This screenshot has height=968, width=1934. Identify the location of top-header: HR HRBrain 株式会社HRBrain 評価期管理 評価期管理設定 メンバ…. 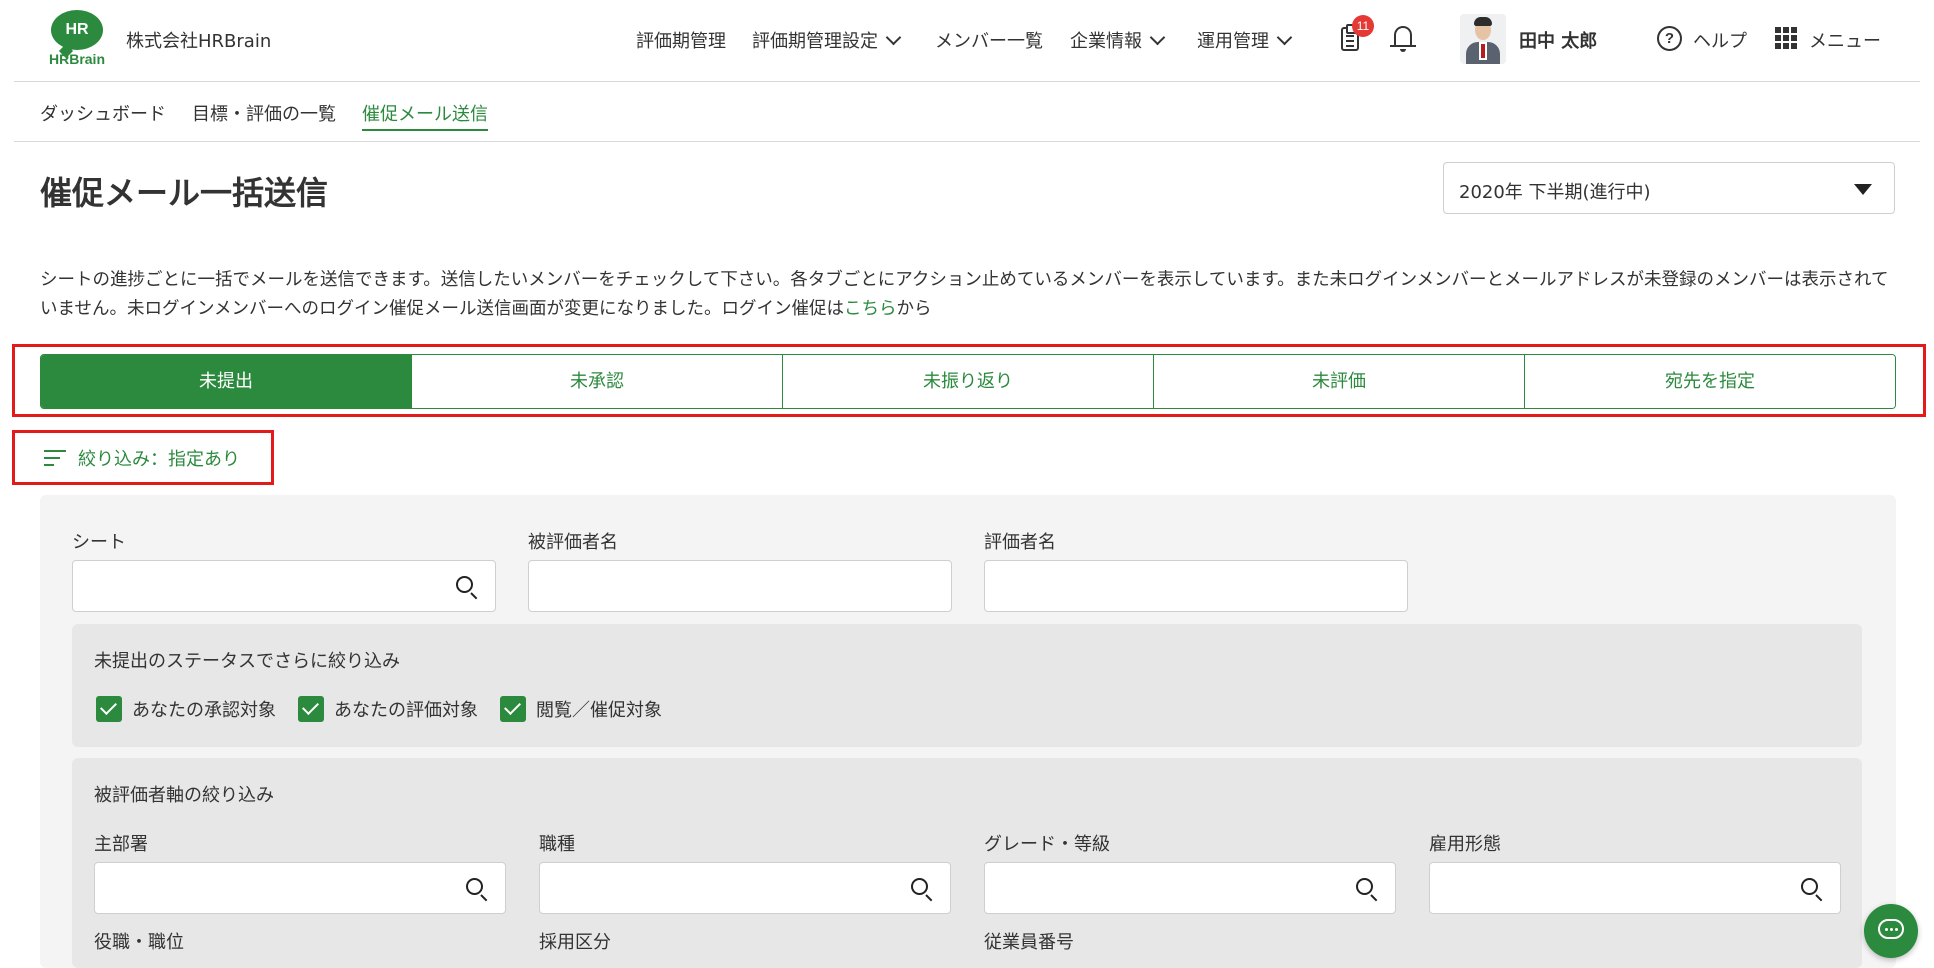
(967, 41).